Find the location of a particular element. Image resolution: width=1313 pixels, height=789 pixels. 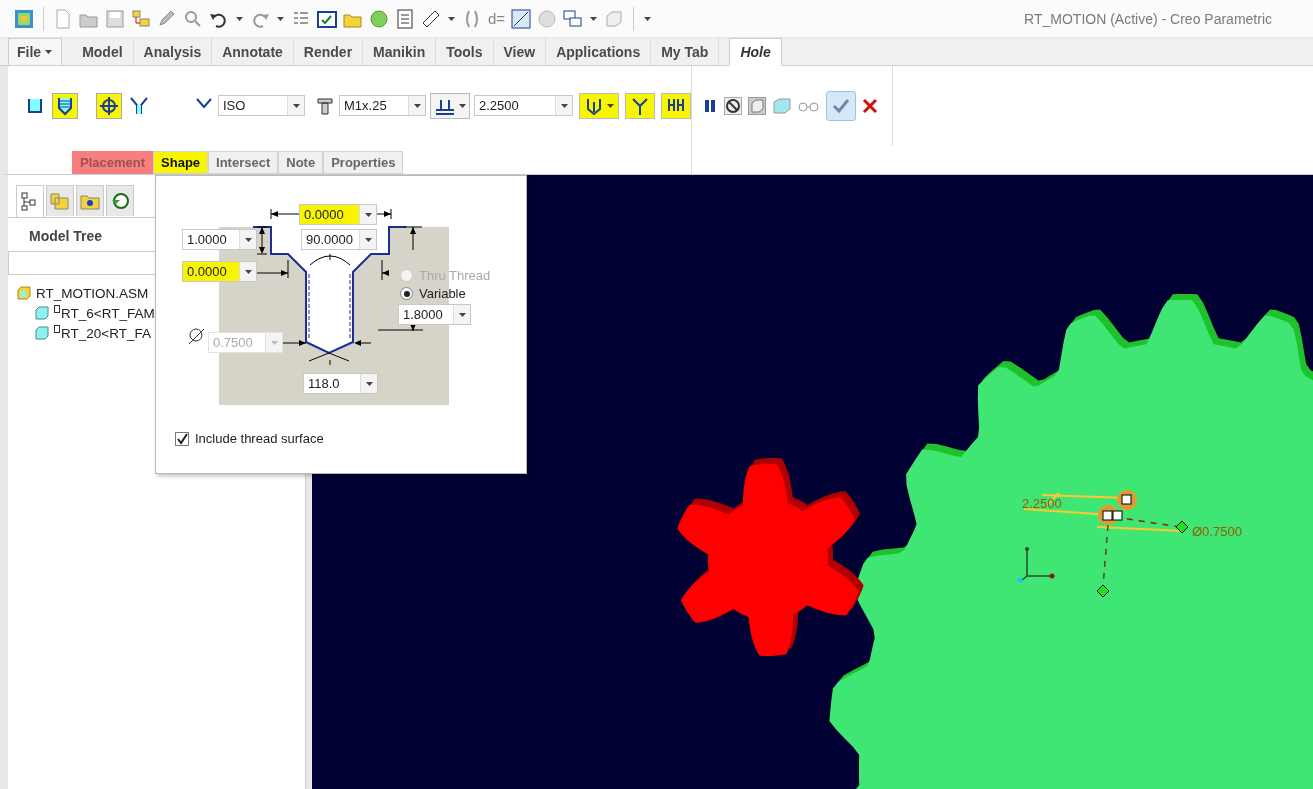

spread-hole-icon is located at coordinates (640, 105).